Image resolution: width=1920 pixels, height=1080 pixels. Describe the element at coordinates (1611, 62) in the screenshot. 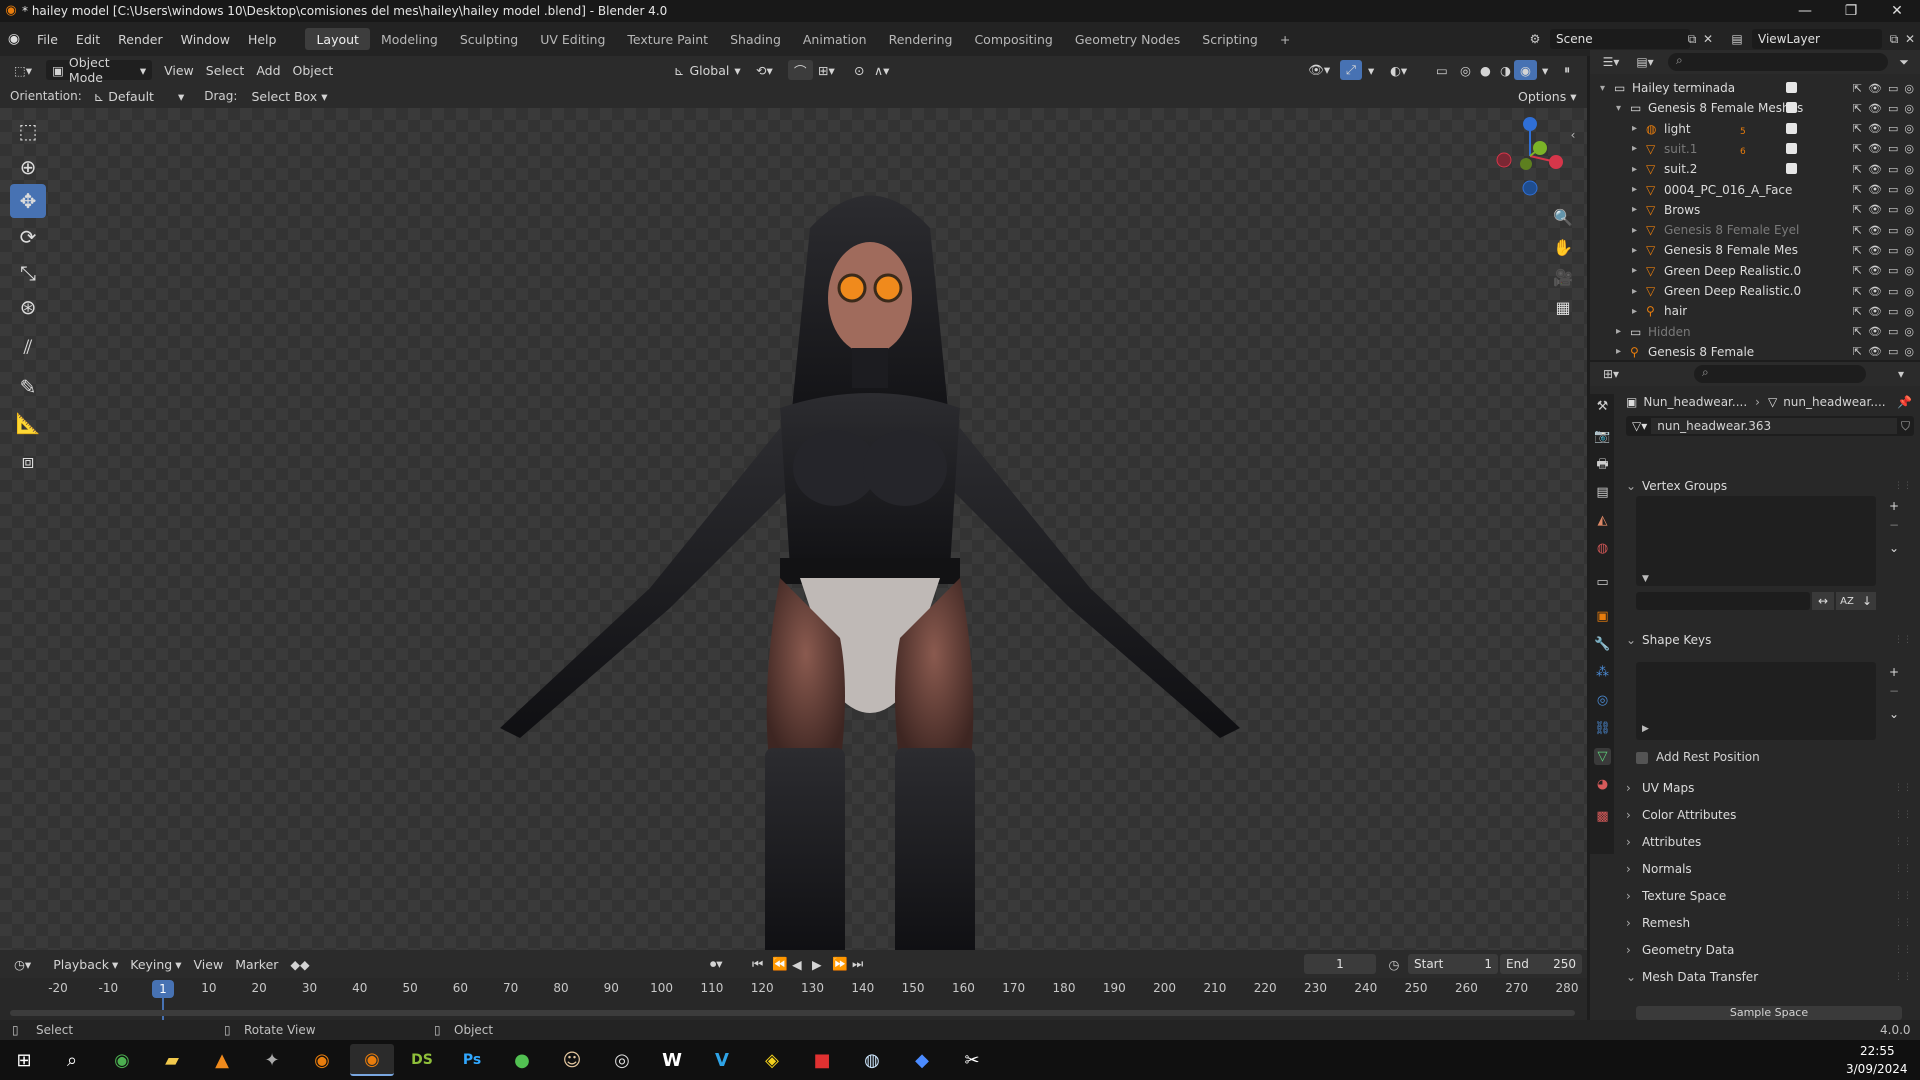

I see `outliner-editor-type-icon: ☰▾` at that location.